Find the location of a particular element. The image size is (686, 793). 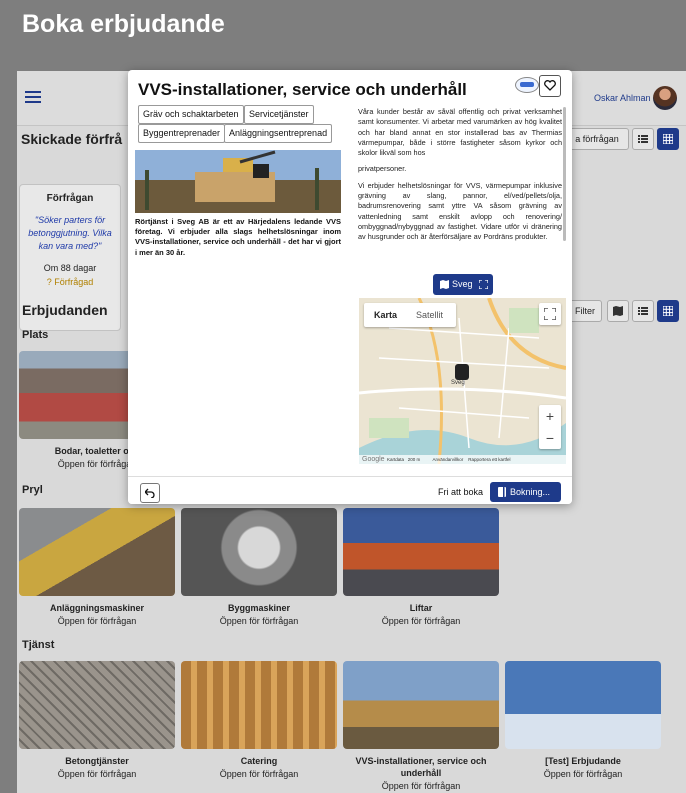

sent-requests-title: Skickade förfrå is located at coordinates (72, 139).